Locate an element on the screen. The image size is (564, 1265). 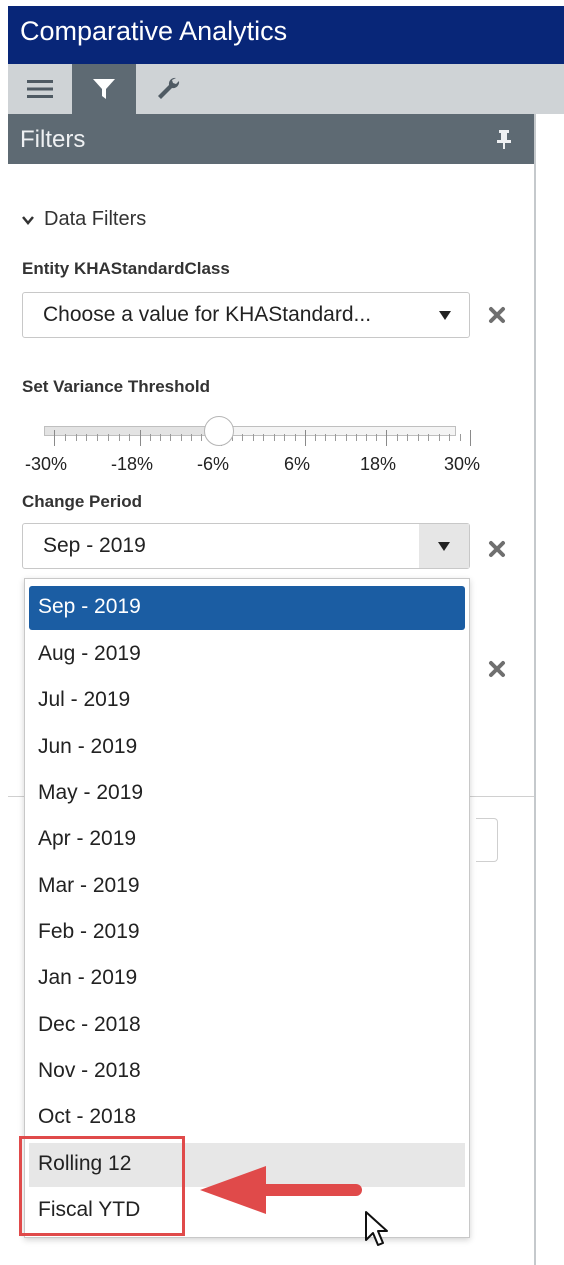
option-aug-2019: Aug - 2019 is located at coordinates (247, 655).